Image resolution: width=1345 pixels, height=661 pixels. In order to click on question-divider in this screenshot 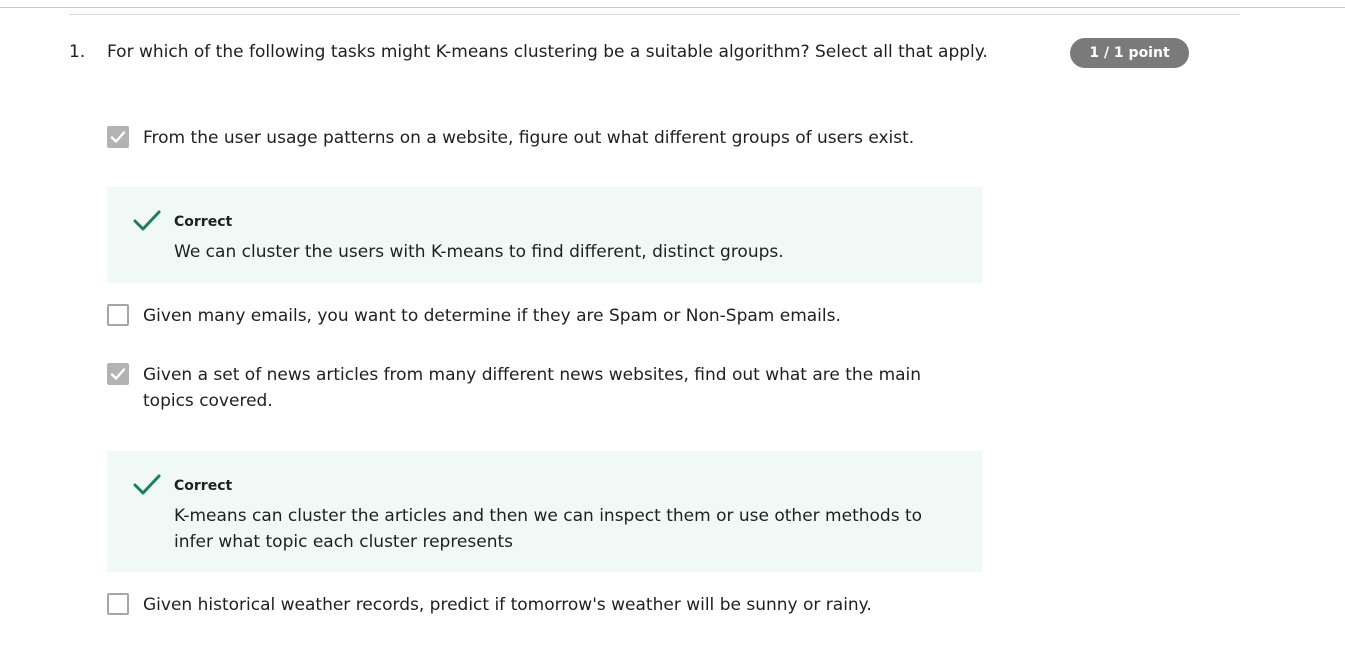, I will do `click(654, 14)`.